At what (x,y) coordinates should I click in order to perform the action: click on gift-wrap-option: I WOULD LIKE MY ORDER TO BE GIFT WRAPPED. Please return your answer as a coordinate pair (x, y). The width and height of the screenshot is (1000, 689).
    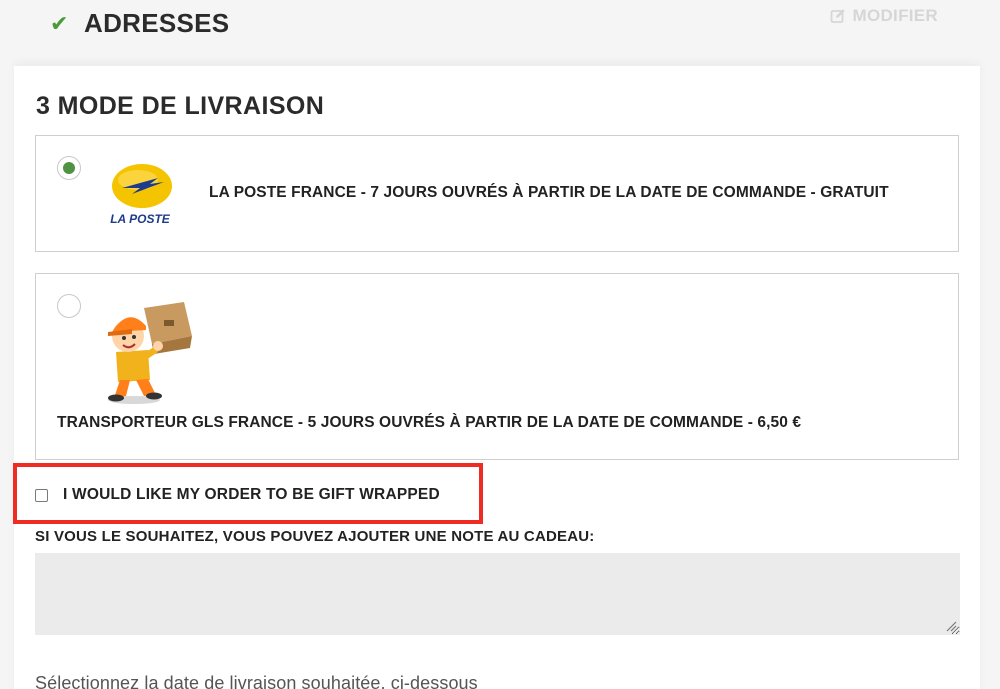
    Looking at the image, I should click on (237, 495).